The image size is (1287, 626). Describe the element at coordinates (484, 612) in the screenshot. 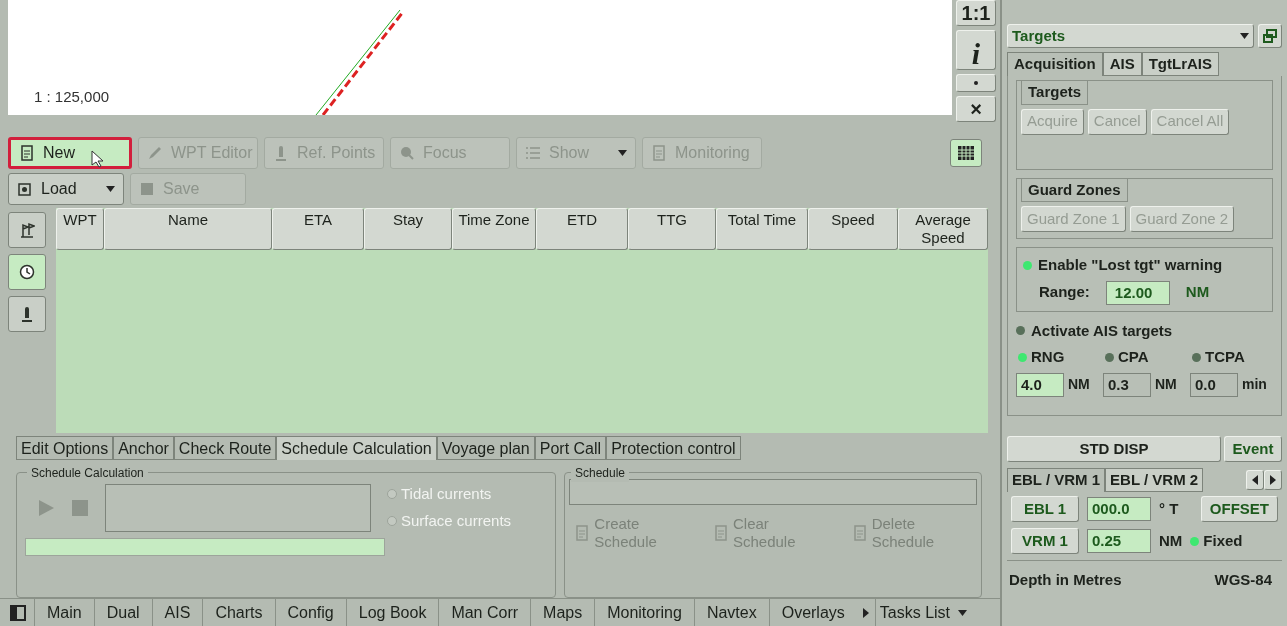

I see `taskbar-tab: Man Corr` at that location.